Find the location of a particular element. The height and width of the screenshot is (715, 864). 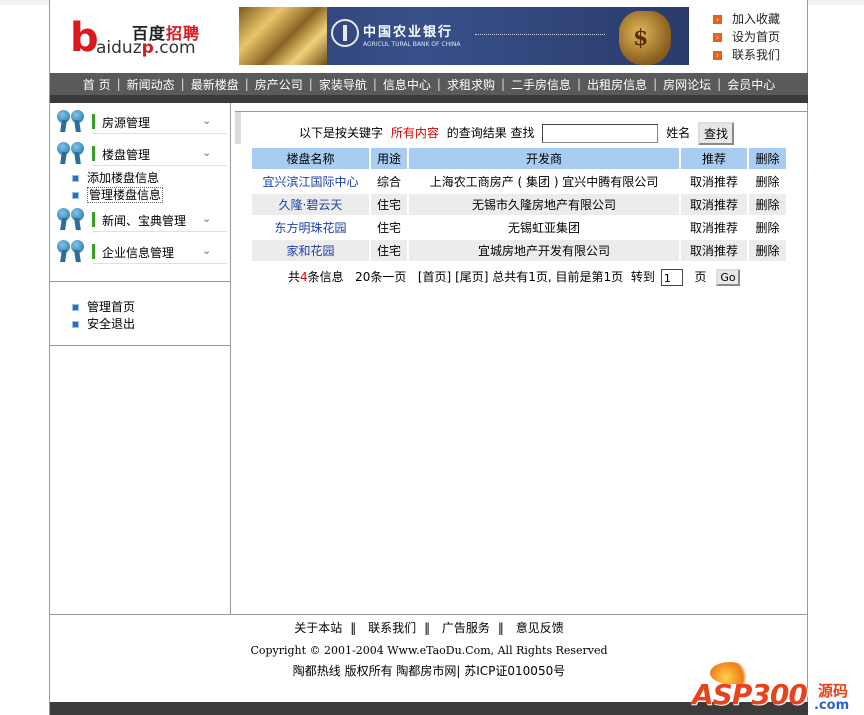

menu-news-management: 新闻、宝典管理 ⌄ is located at coordinates (142, 219).